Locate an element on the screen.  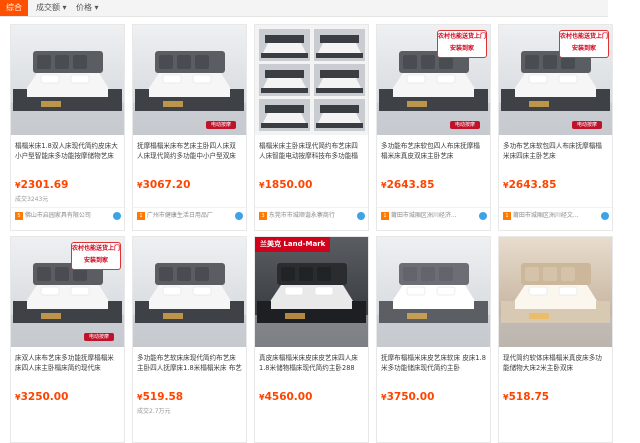
store-years-badge: 3 is located at coordinates (263, 216).